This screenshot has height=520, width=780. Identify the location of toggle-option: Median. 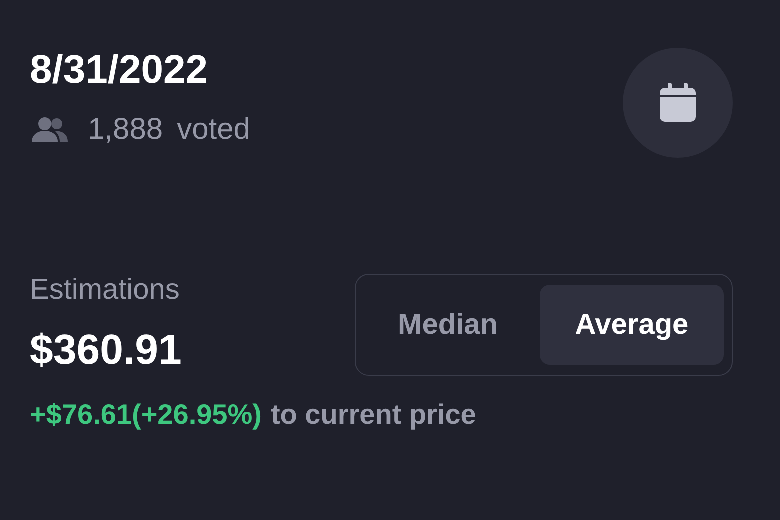
(448, 325).